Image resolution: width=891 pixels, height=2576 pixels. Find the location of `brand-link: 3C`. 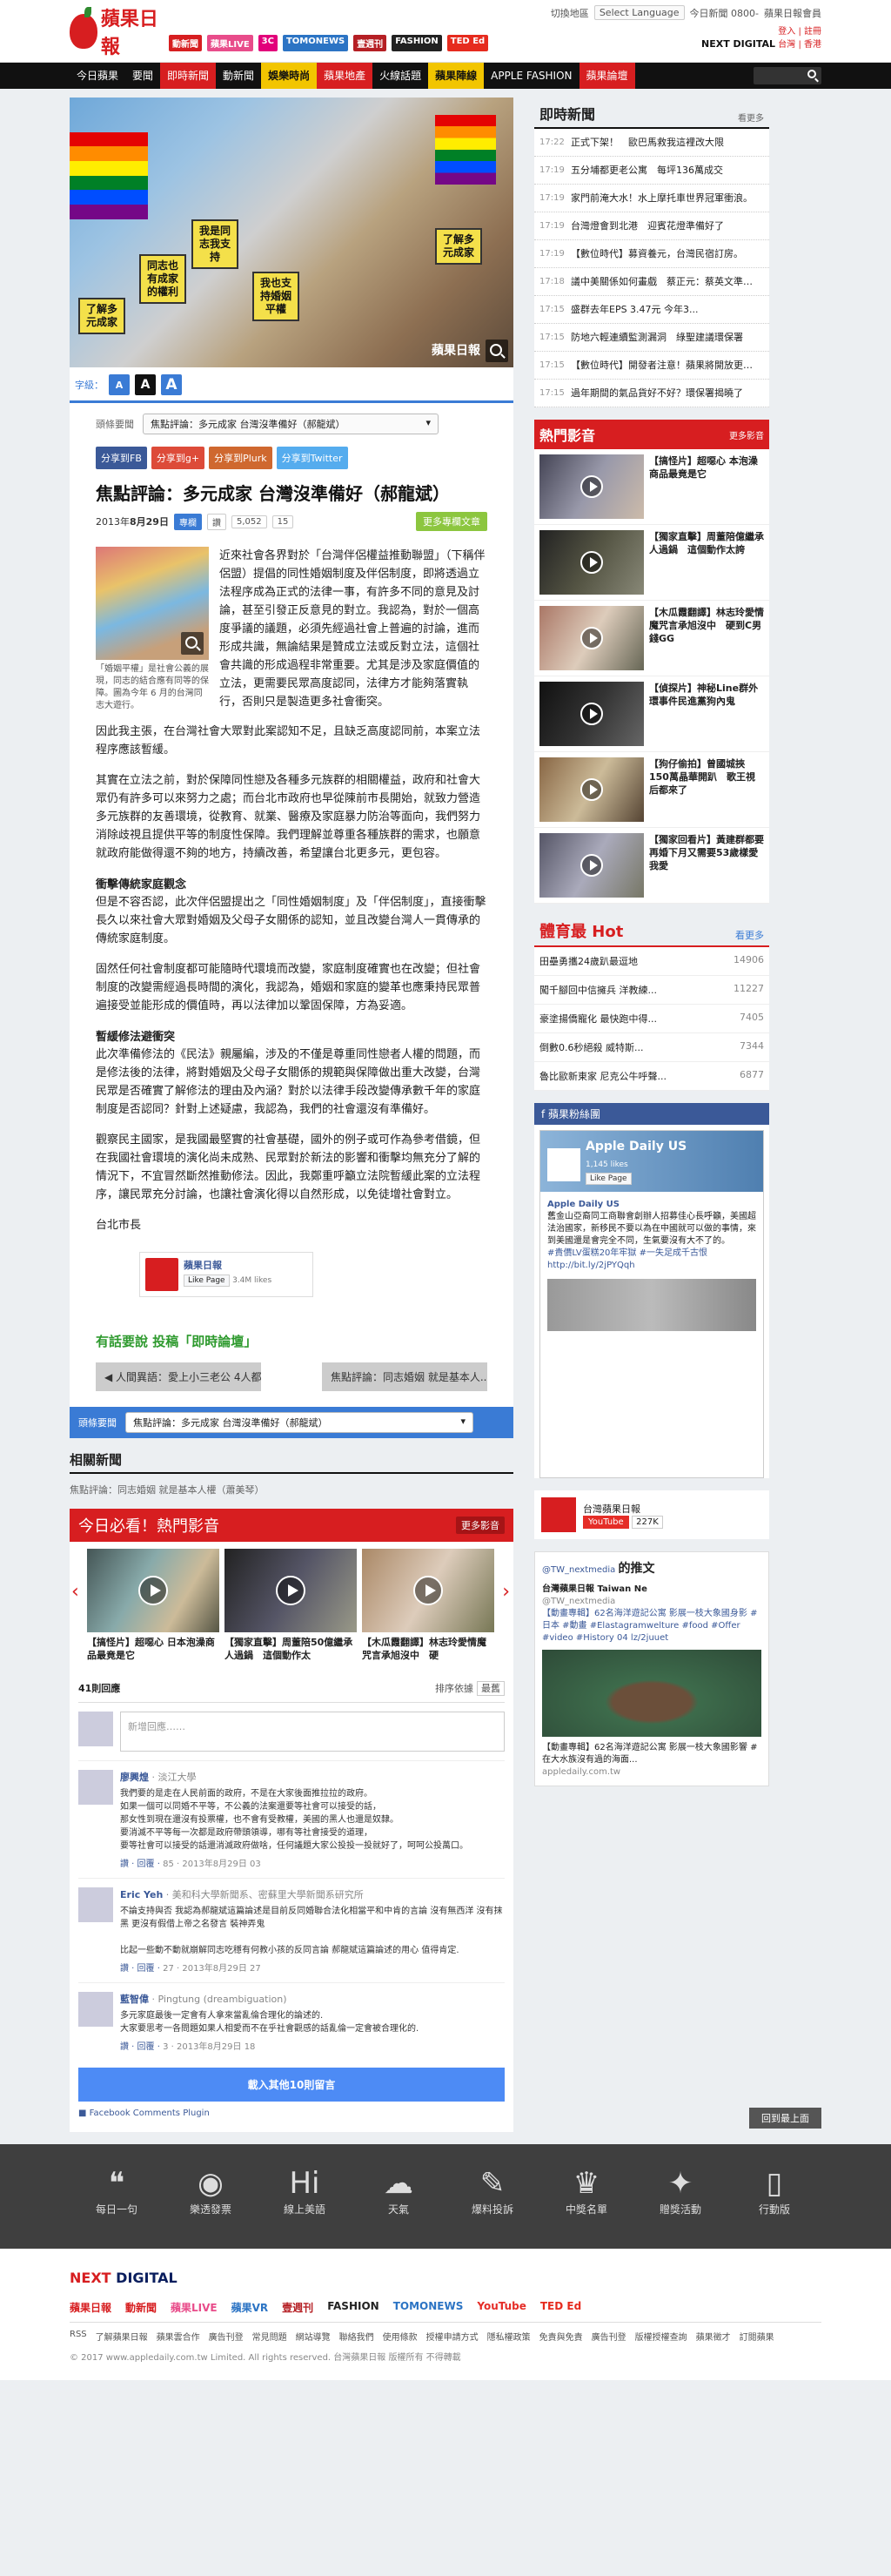

brand-link: 3C is located at coordinates (268, 42).